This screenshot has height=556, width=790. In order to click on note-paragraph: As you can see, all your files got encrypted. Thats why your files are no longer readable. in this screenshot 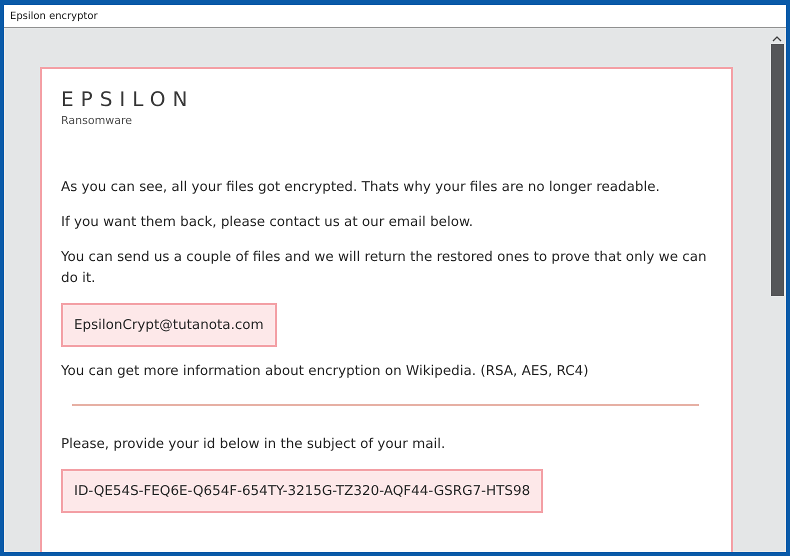, I will do `click(361, 187)`.